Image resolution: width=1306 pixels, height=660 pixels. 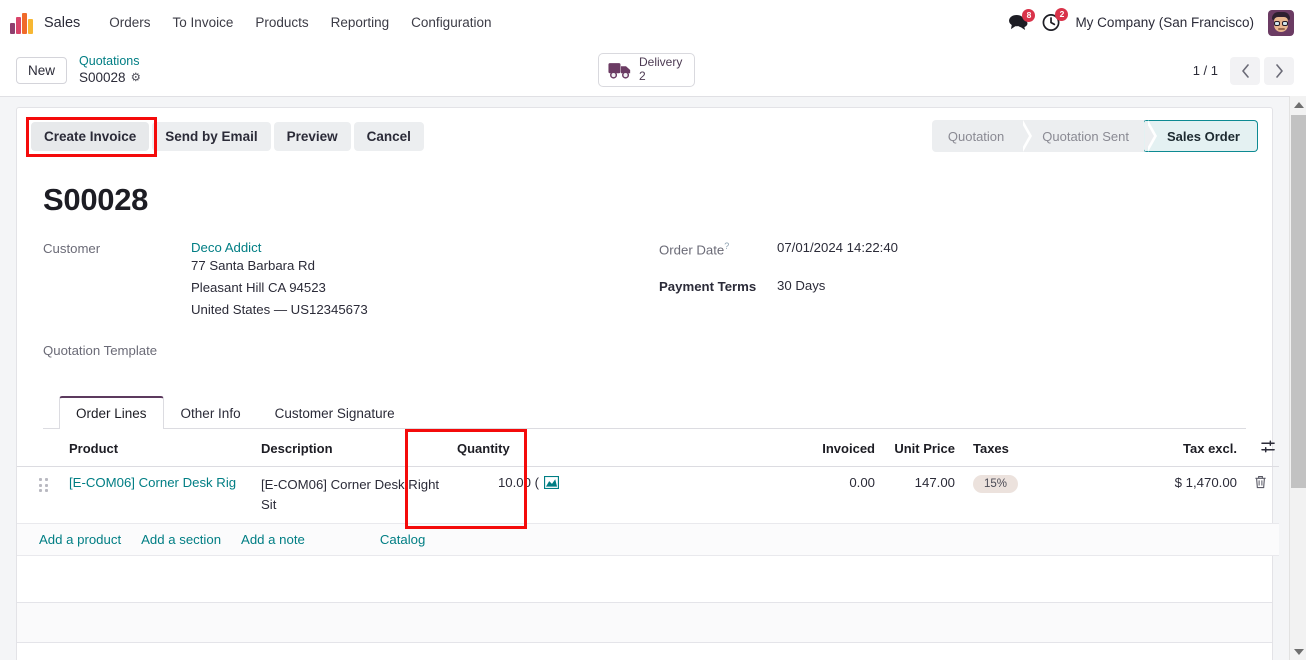 I want to click on cancel-button: Cancel, so click(x=388, y=136).